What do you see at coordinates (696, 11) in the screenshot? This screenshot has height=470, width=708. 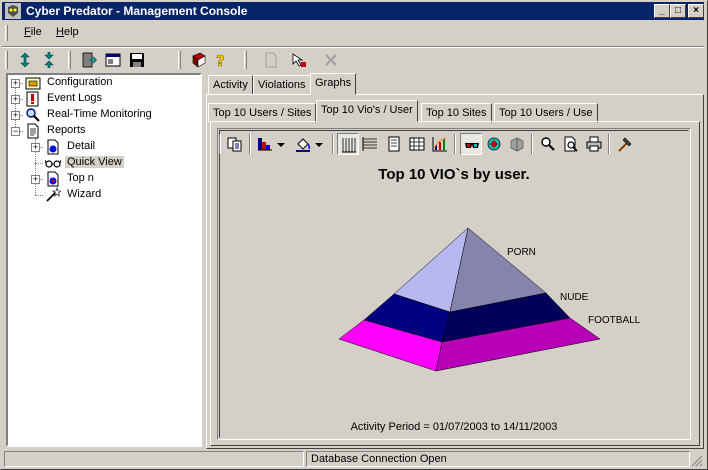 I see `close-button: ×` at bounding box center [696, 11].